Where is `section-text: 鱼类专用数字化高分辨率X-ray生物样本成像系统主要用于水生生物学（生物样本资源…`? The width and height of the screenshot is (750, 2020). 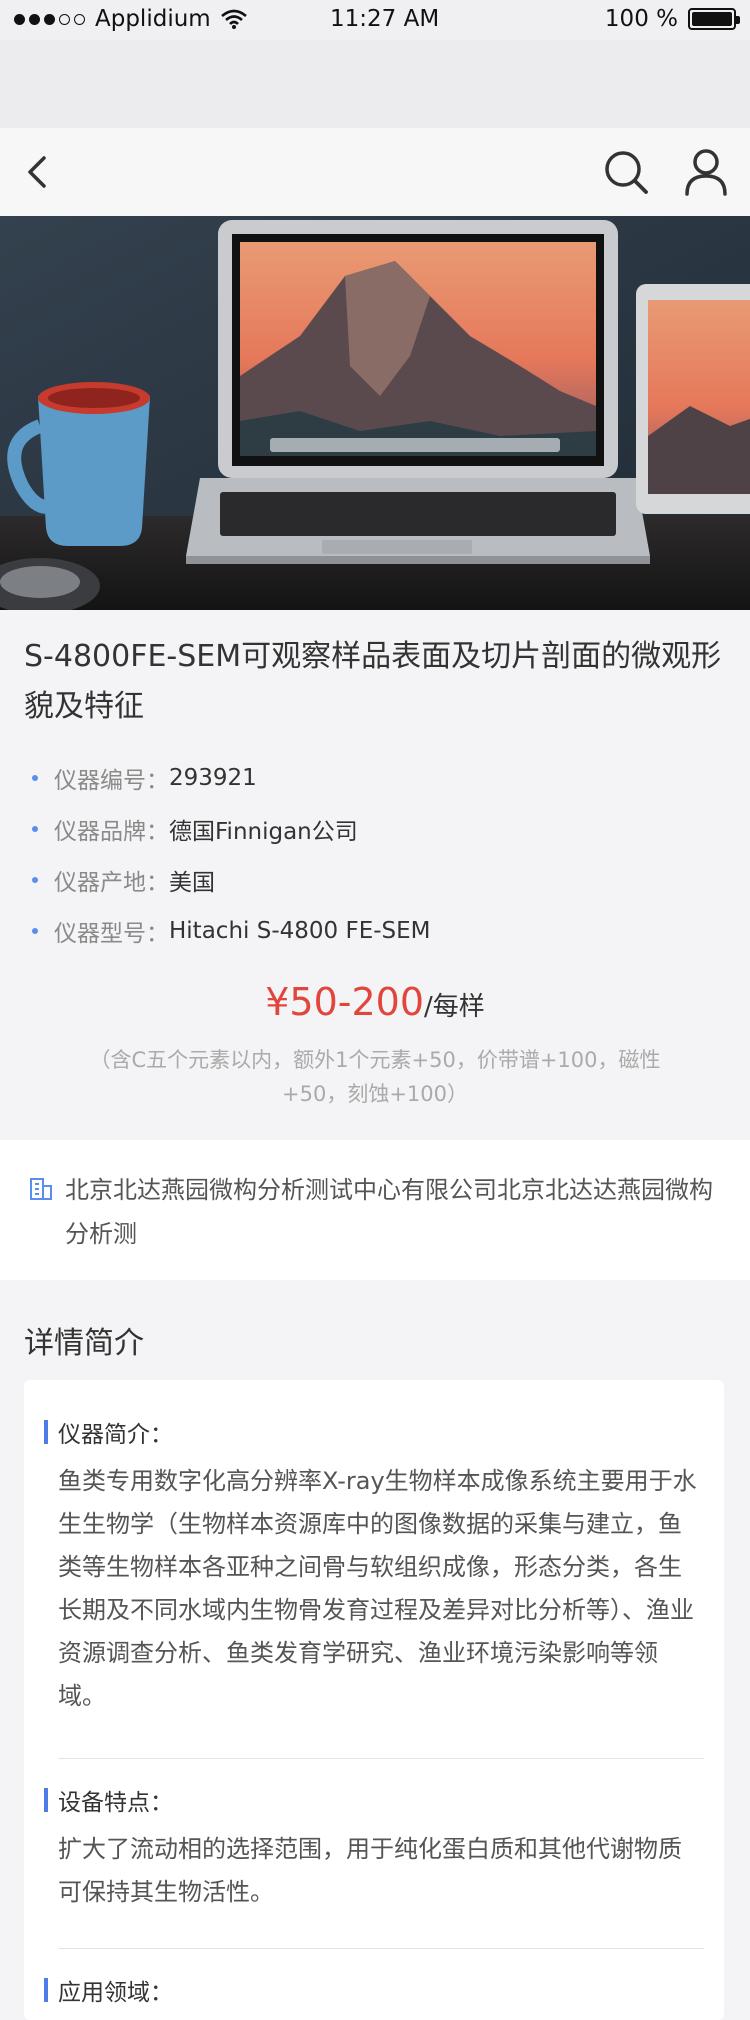 section-text: 鱼类专用数字化高分辨率X-ray生物样本成像系统主要用于水生生物学（生物样本资源… is located at coordinates (377, 1588).